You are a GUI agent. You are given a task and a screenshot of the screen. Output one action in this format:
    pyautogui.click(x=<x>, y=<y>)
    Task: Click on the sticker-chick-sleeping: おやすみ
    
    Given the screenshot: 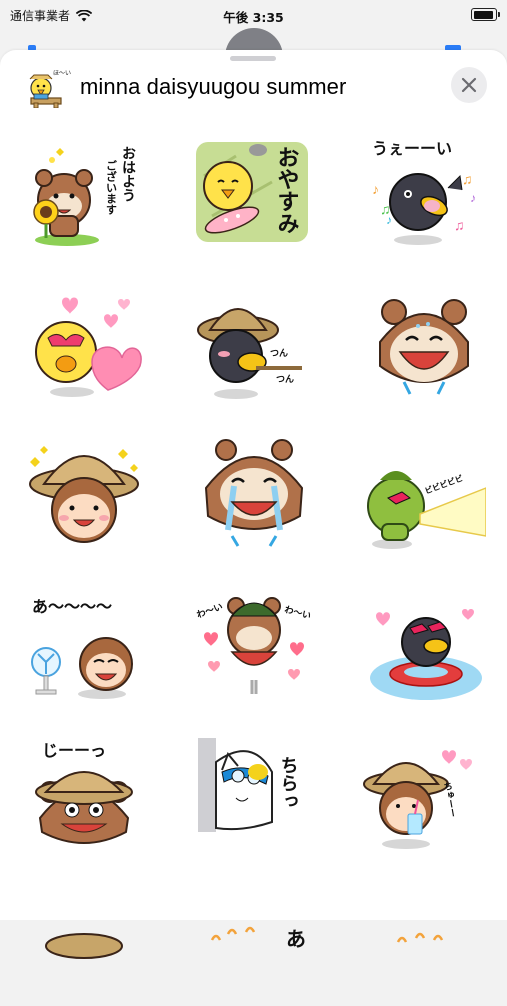 What is the action you would take?
    pyautogui.click(x=254, y=194)
    